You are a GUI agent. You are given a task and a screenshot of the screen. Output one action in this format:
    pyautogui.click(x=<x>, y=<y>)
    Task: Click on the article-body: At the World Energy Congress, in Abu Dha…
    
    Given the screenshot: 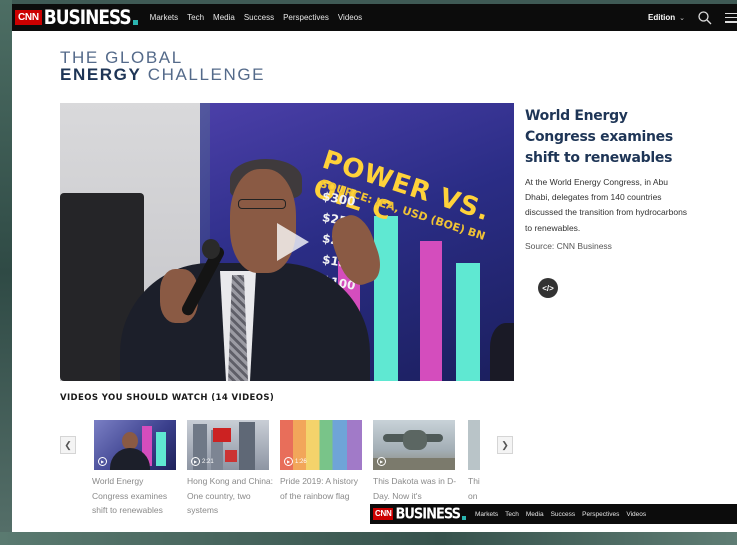 What is the action you would take?
    pyautogui.click(x=606, y=205)
    